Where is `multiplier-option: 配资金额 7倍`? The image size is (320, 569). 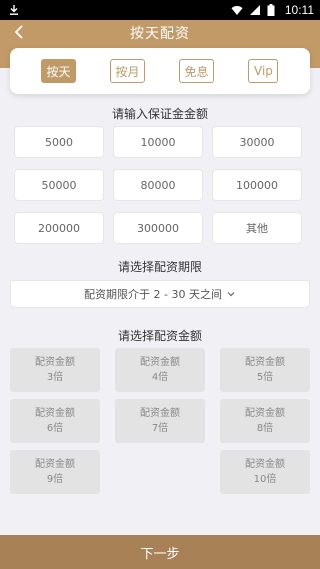
multiplier-option: 配资金额 7倍 is located at coordinates (160, 421).